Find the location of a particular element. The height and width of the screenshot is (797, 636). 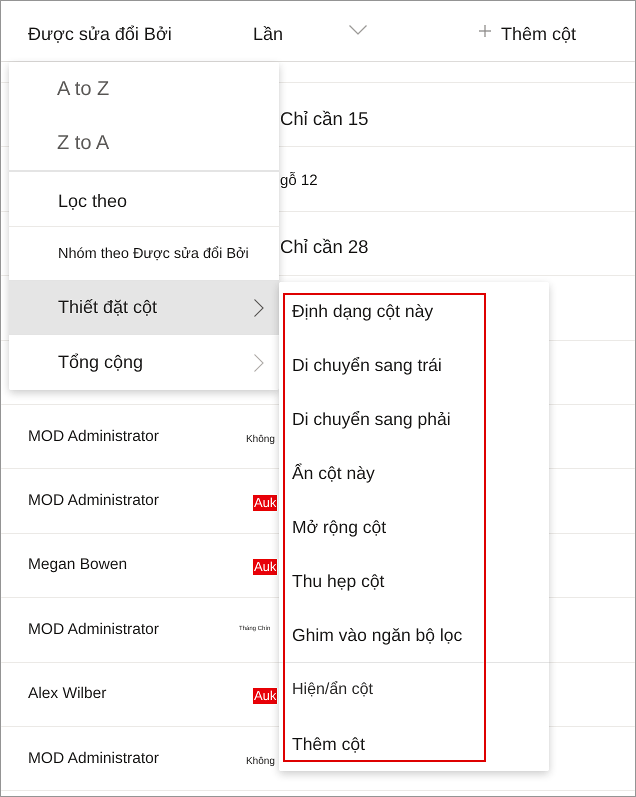

menu-item: Thiết đặt cột is located at coordinates (144, 307).